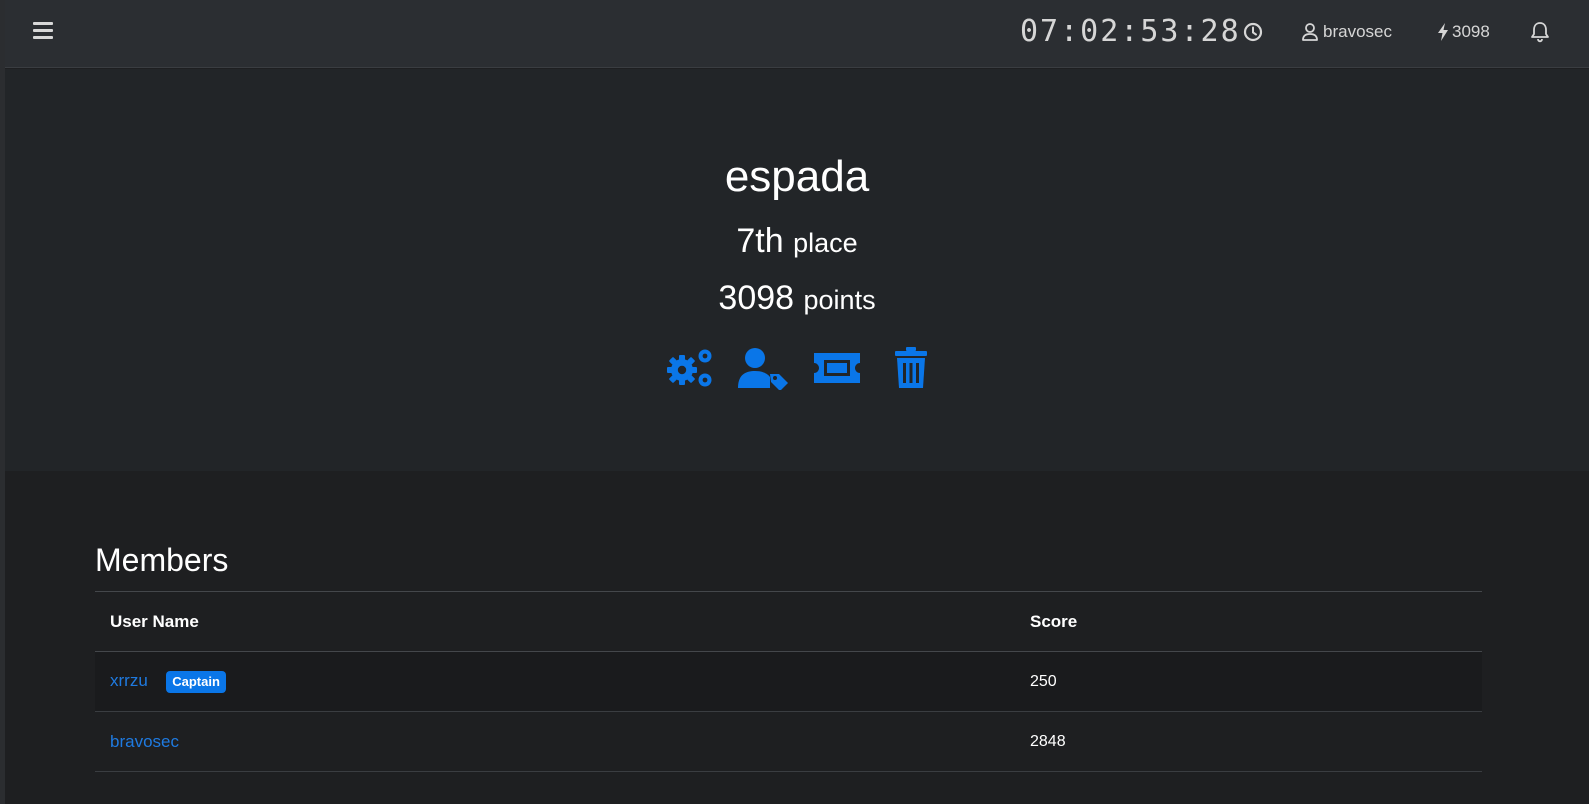 The width and height of the screenshot is (1589, 804). I want to click on username-label: bravosec, so click(1357, 31).